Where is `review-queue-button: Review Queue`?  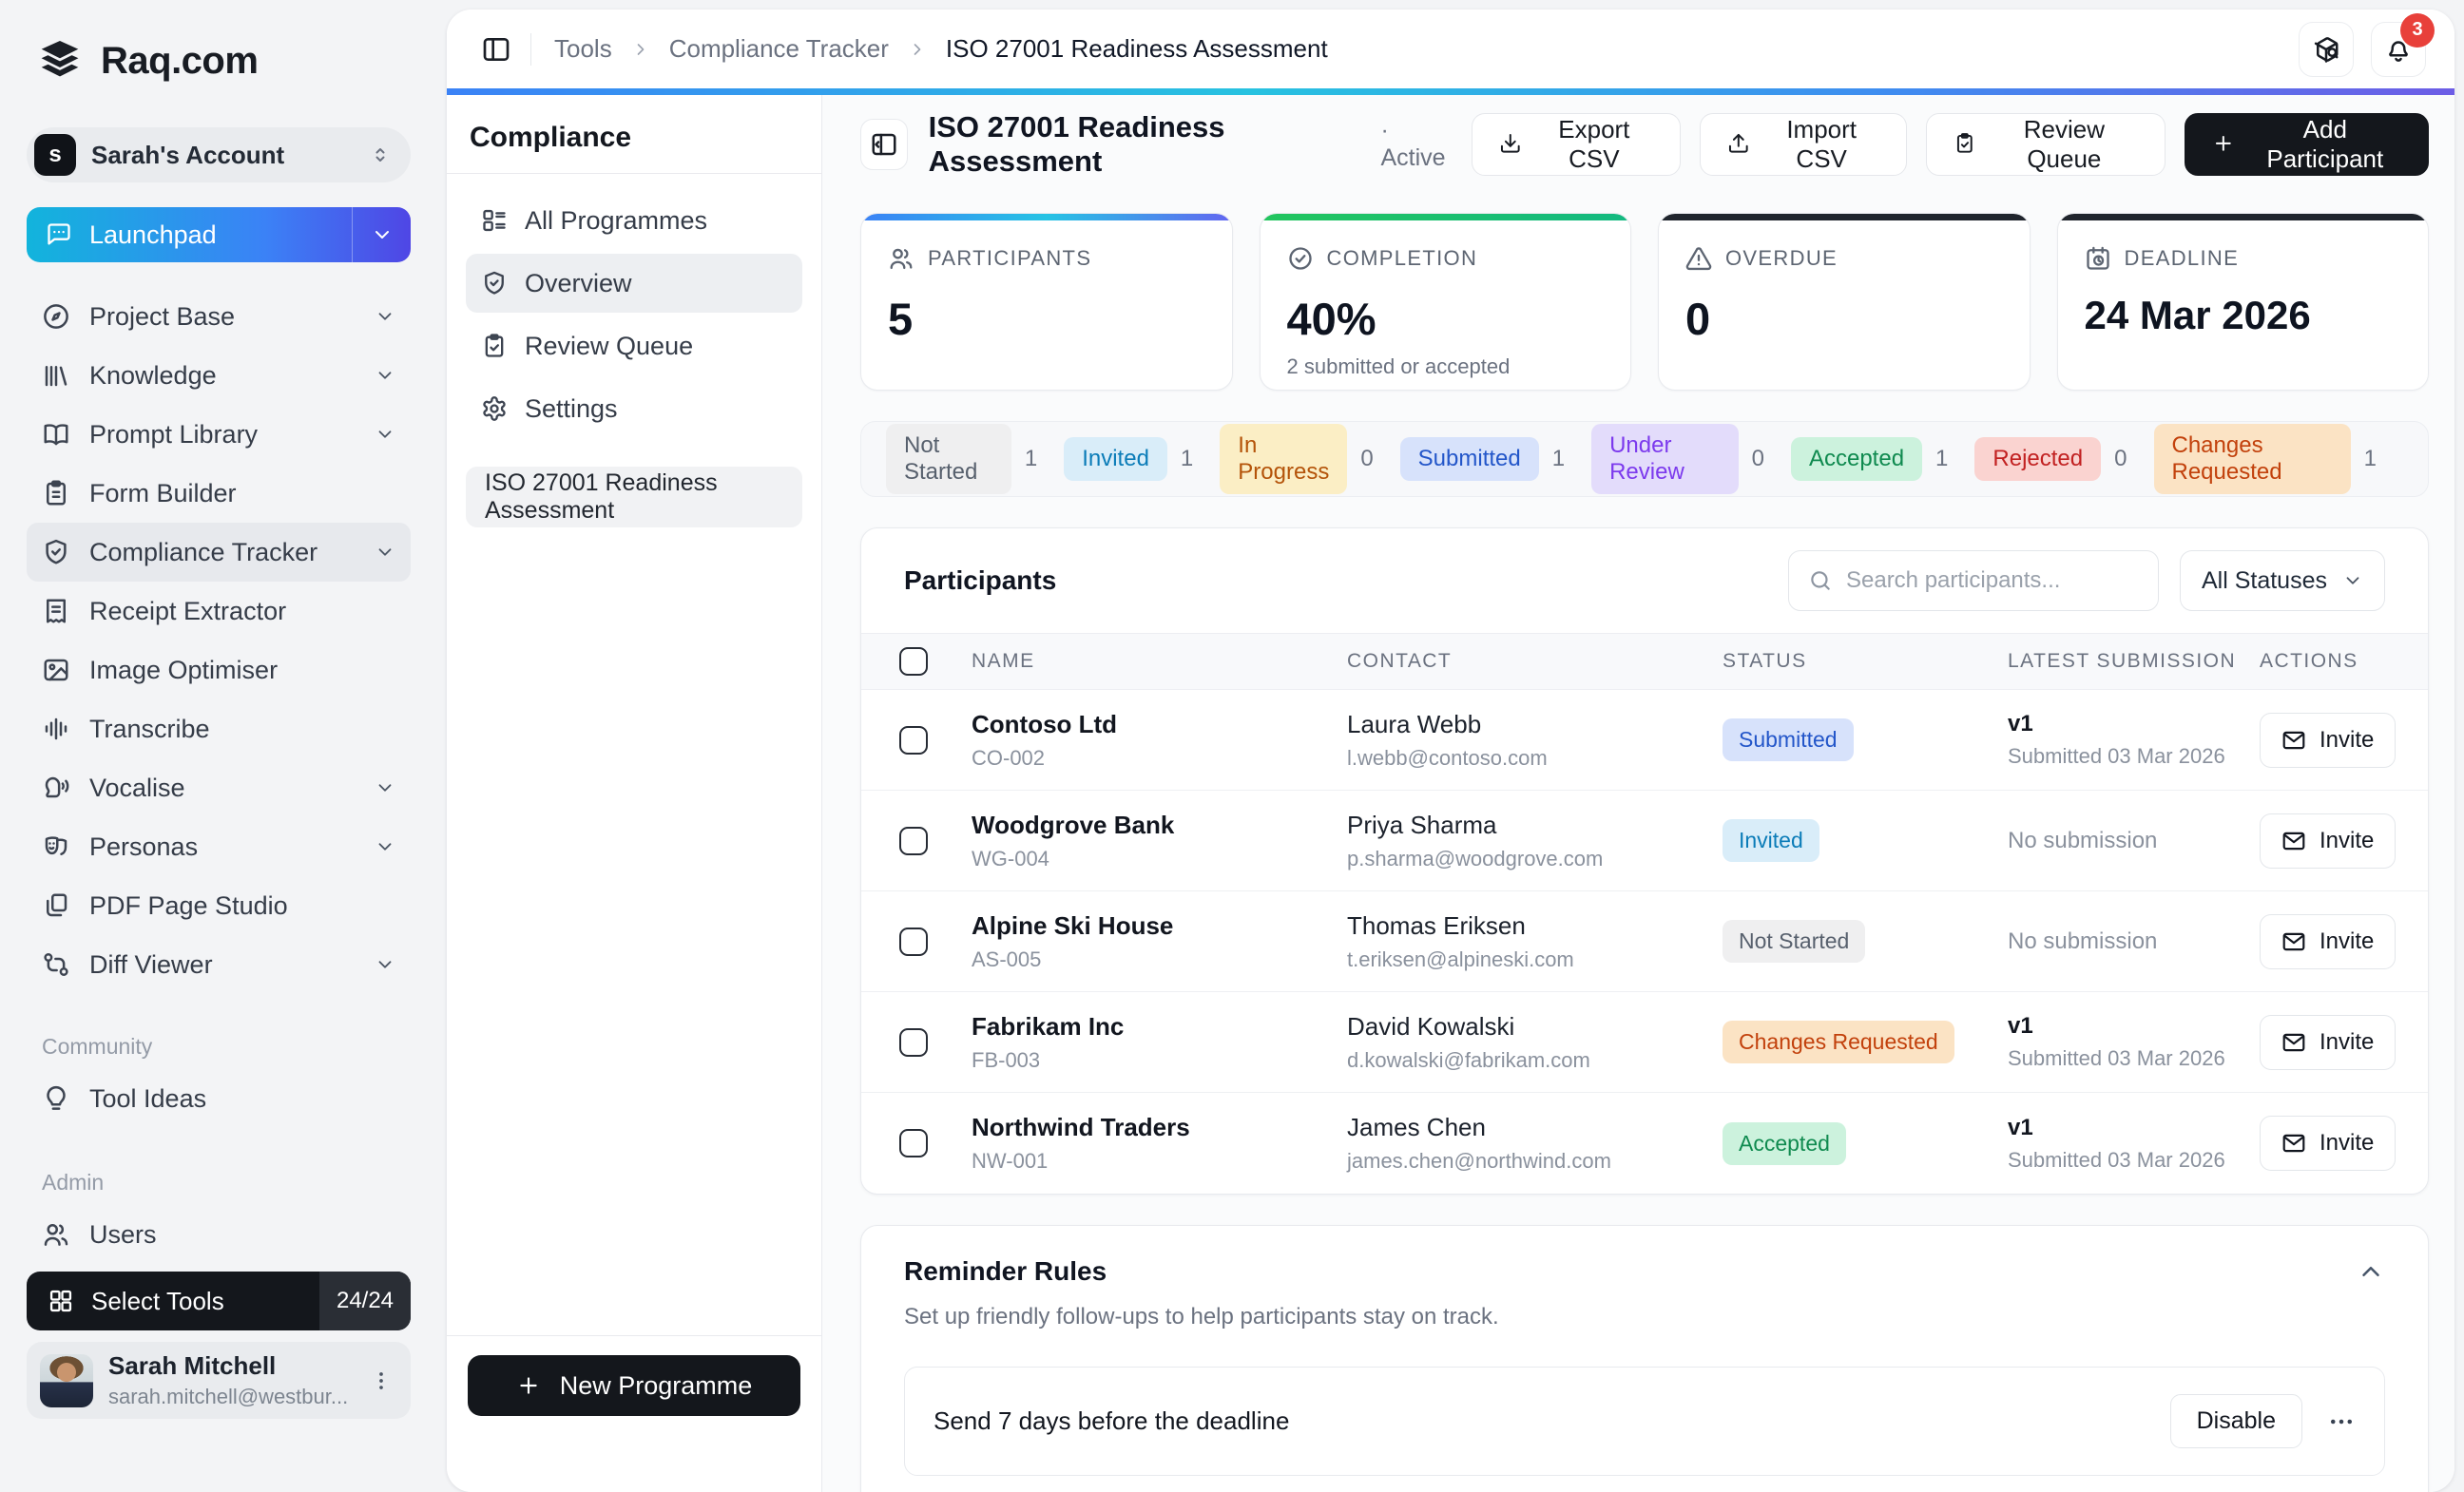 review-queue-button: Review Queue is located at coordinates (2046, 144).